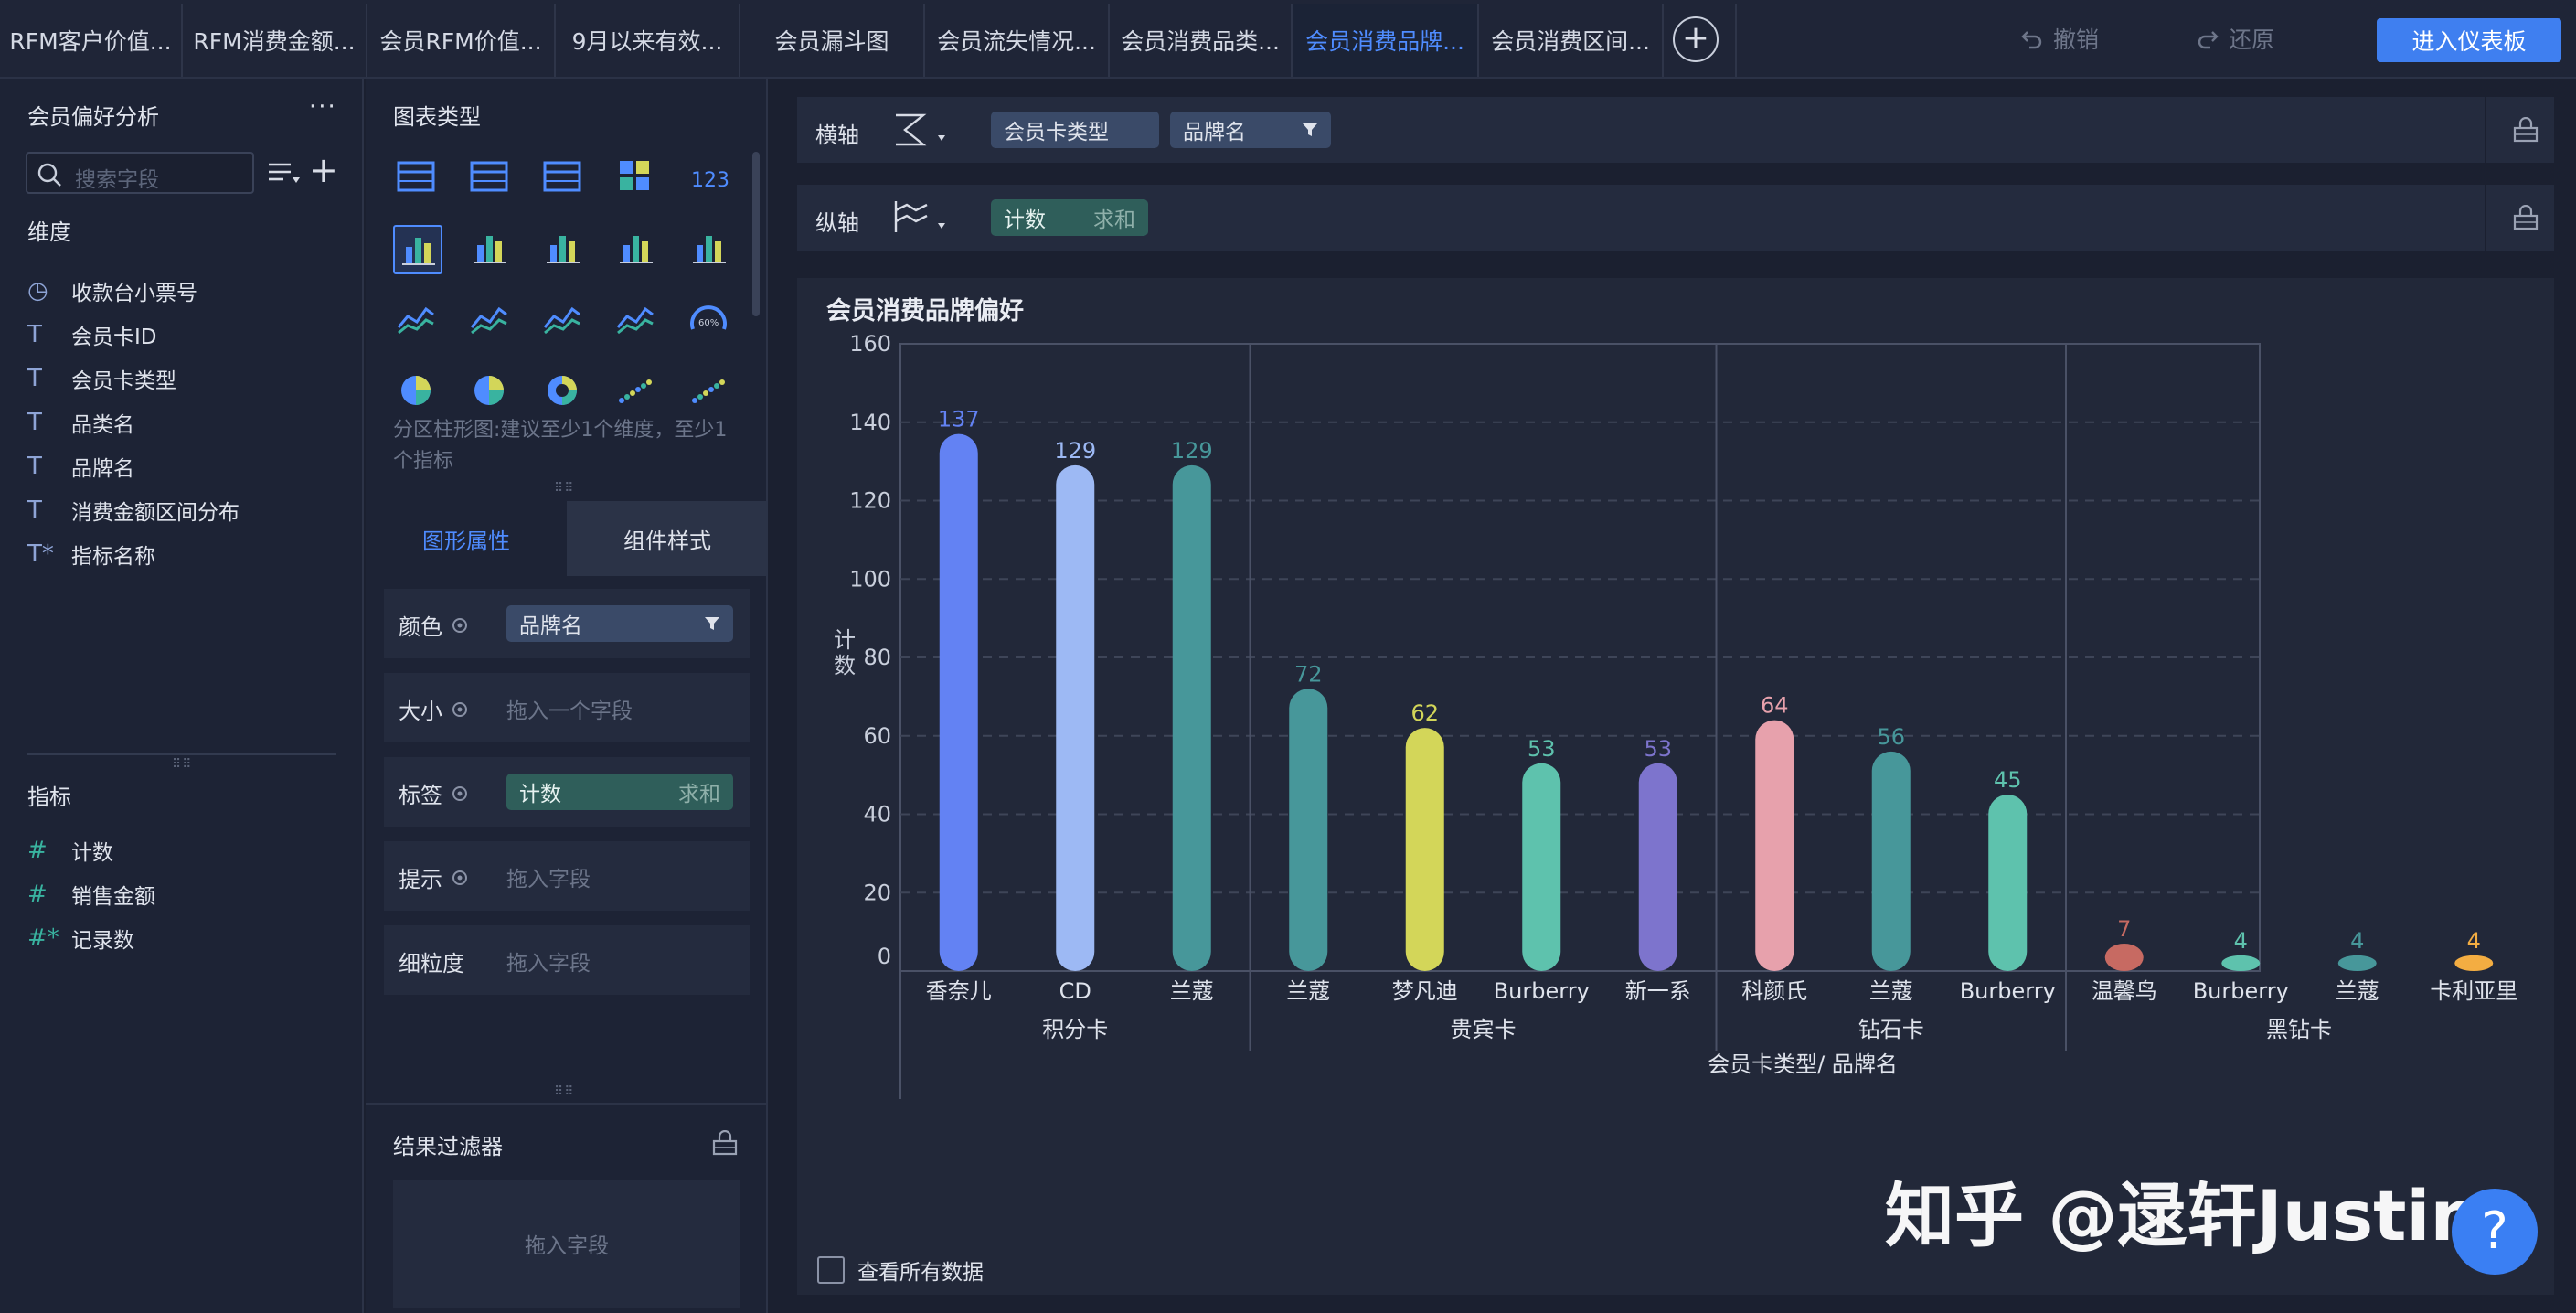  What do you see at coordinates (564, 249) in the screenshot?
I see `multi-bar-icon` at bounding box center [564, 249].